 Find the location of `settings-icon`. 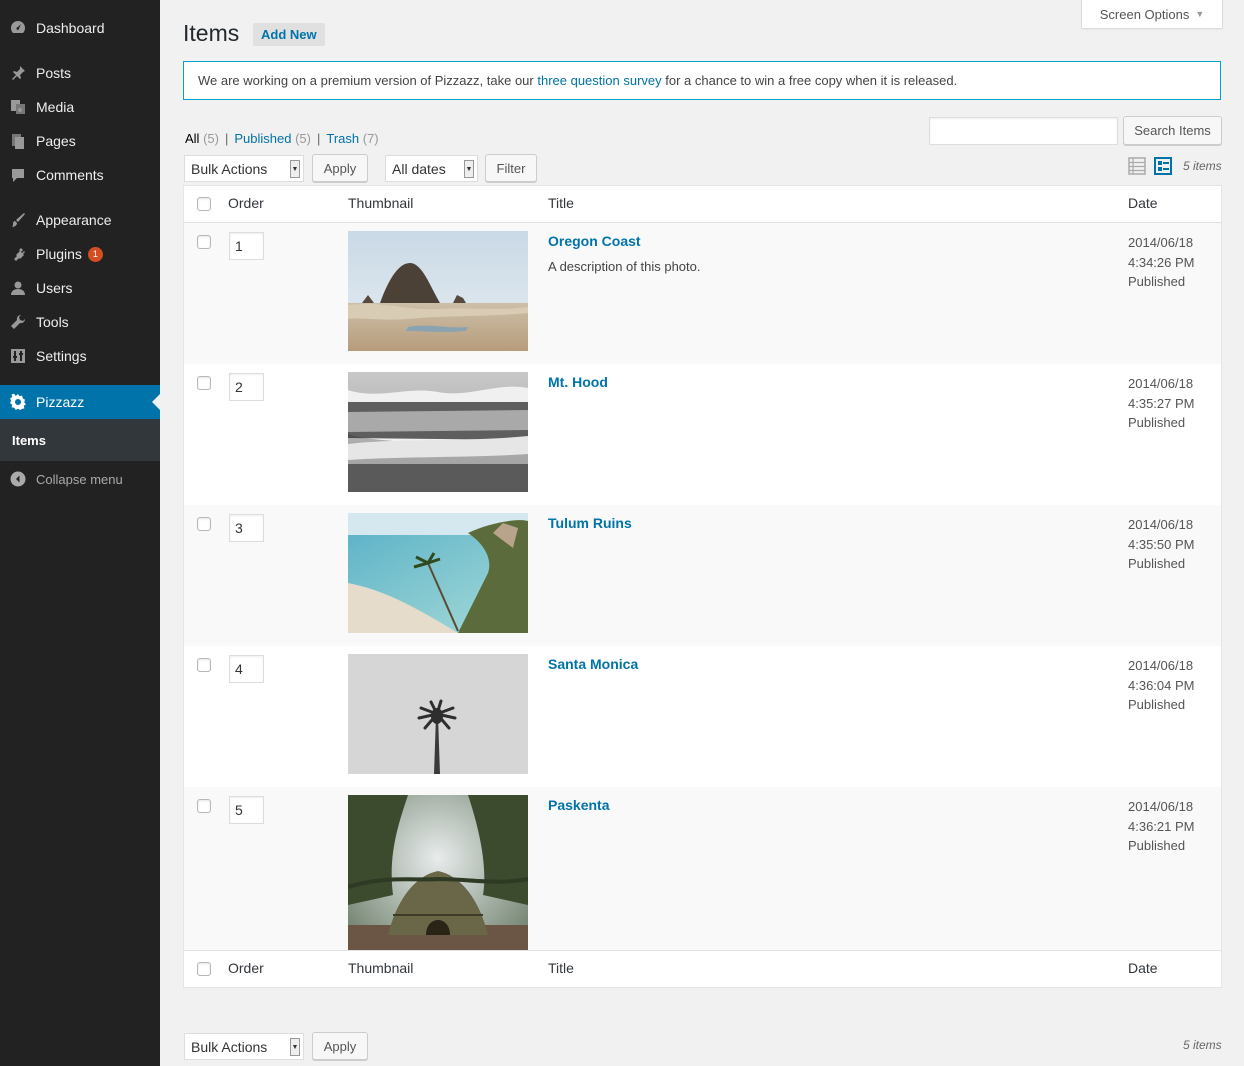

settings-icon is located at coordinates (18, 356).